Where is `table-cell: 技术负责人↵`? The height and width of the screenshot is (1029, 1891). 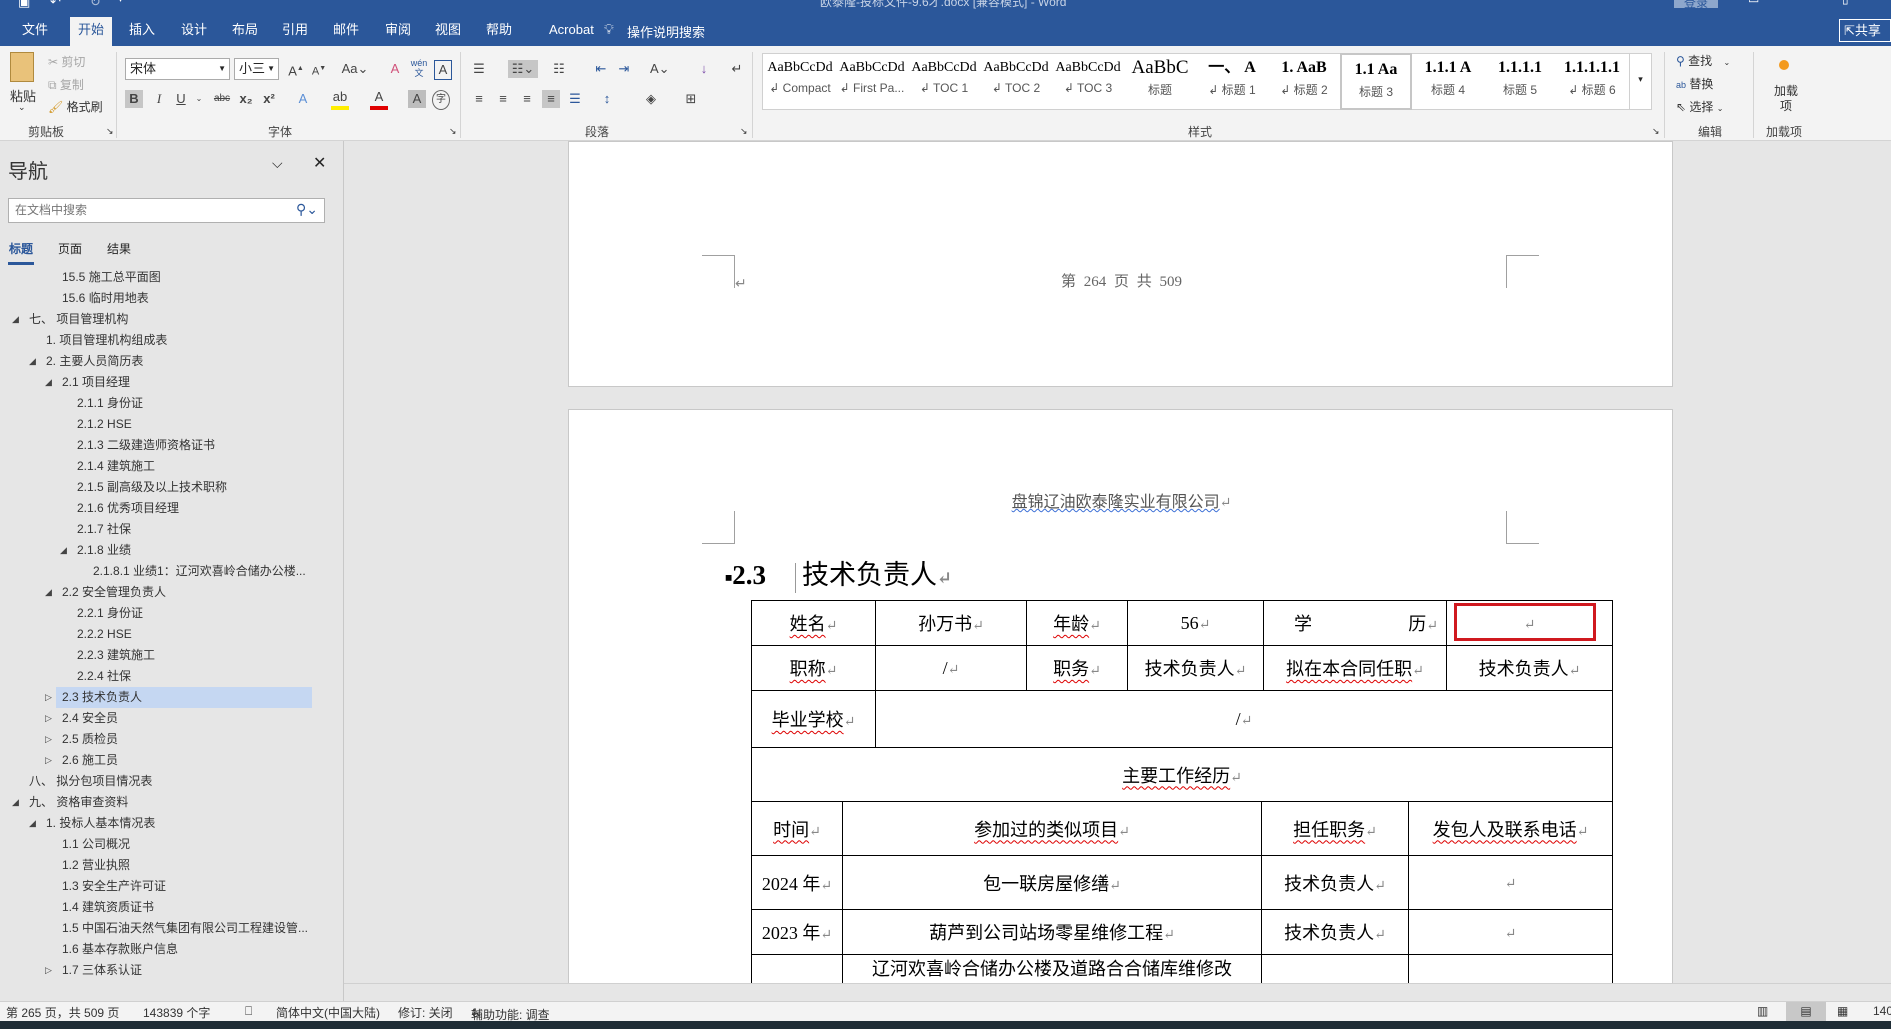 table-cell: 技术负责人↵ is located at coordinates (1335, 882).